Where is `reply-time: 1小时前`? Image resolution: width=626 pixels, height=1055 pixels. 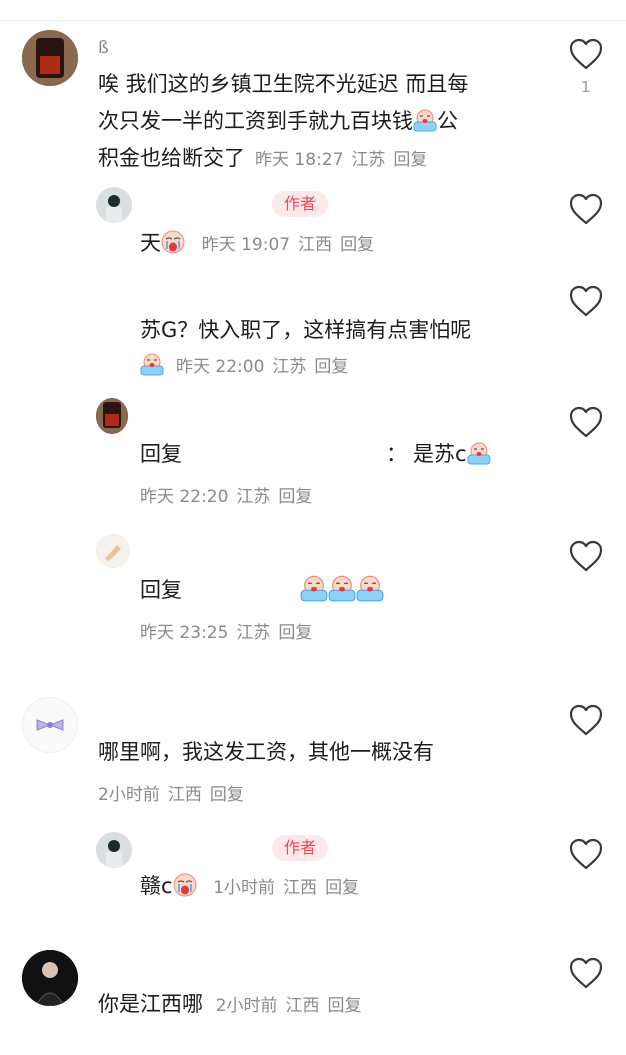 reply-time: 1小时前 is located at coordinates (244, 888).